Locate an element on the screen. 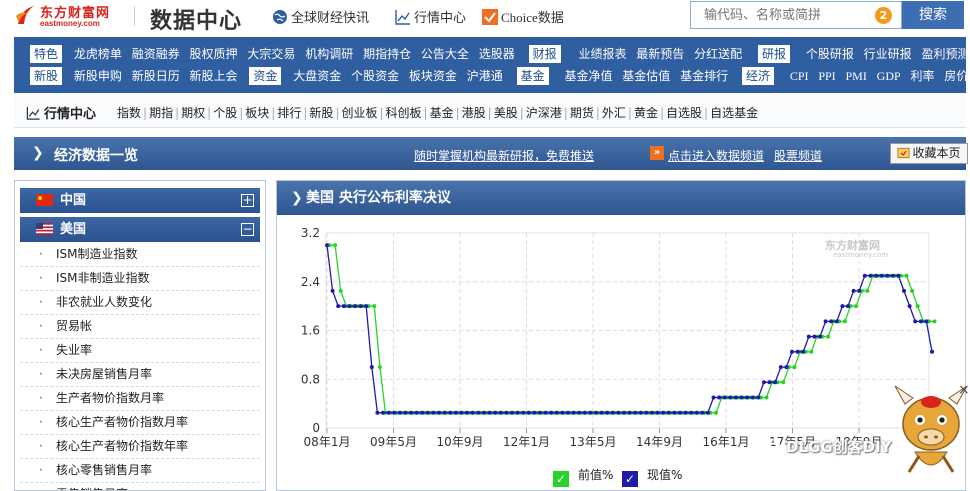 The width and height of the screenshot is (970, 491). data-channel-link: 点击进入数据频道 is located at coordinates (716, 155).